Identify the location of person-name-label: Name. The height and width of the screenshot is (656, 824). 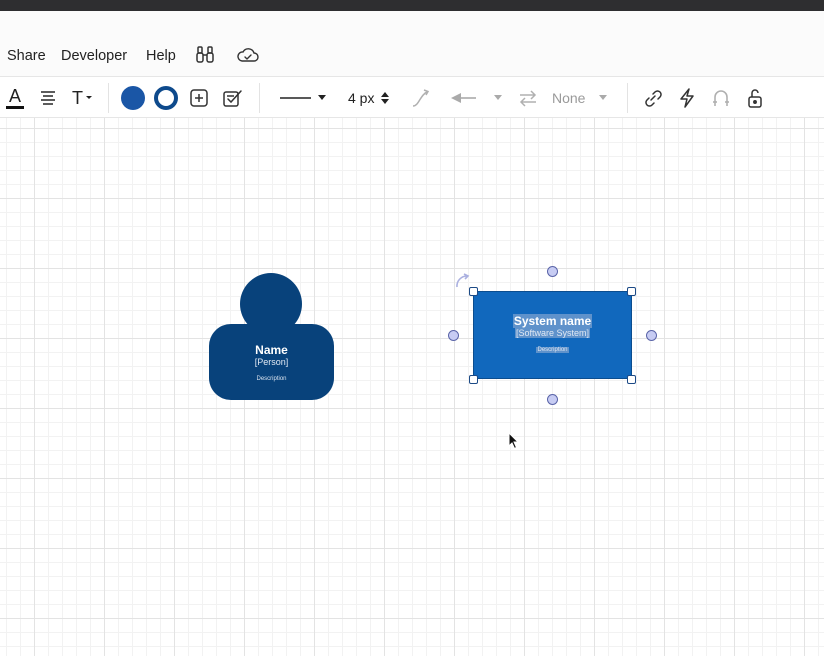
(271, 350).